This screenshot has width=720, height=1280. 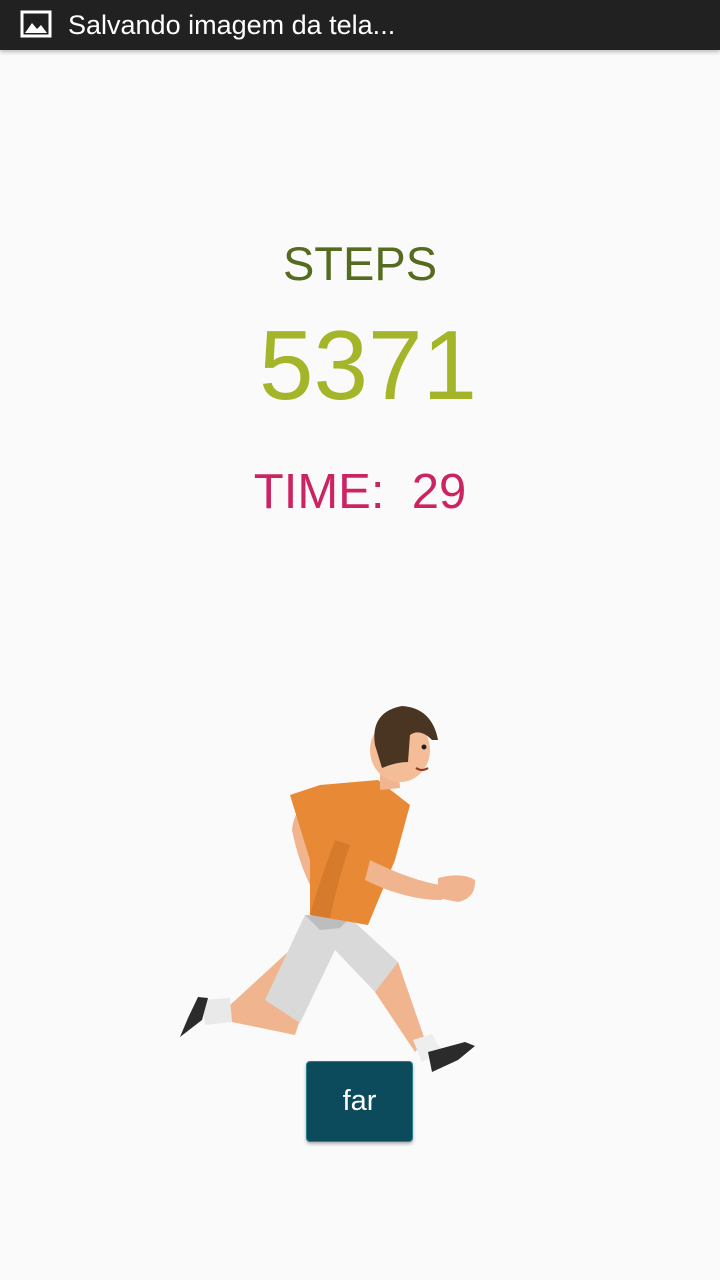 I want to click on image-icon, so click(x=36, y=24).